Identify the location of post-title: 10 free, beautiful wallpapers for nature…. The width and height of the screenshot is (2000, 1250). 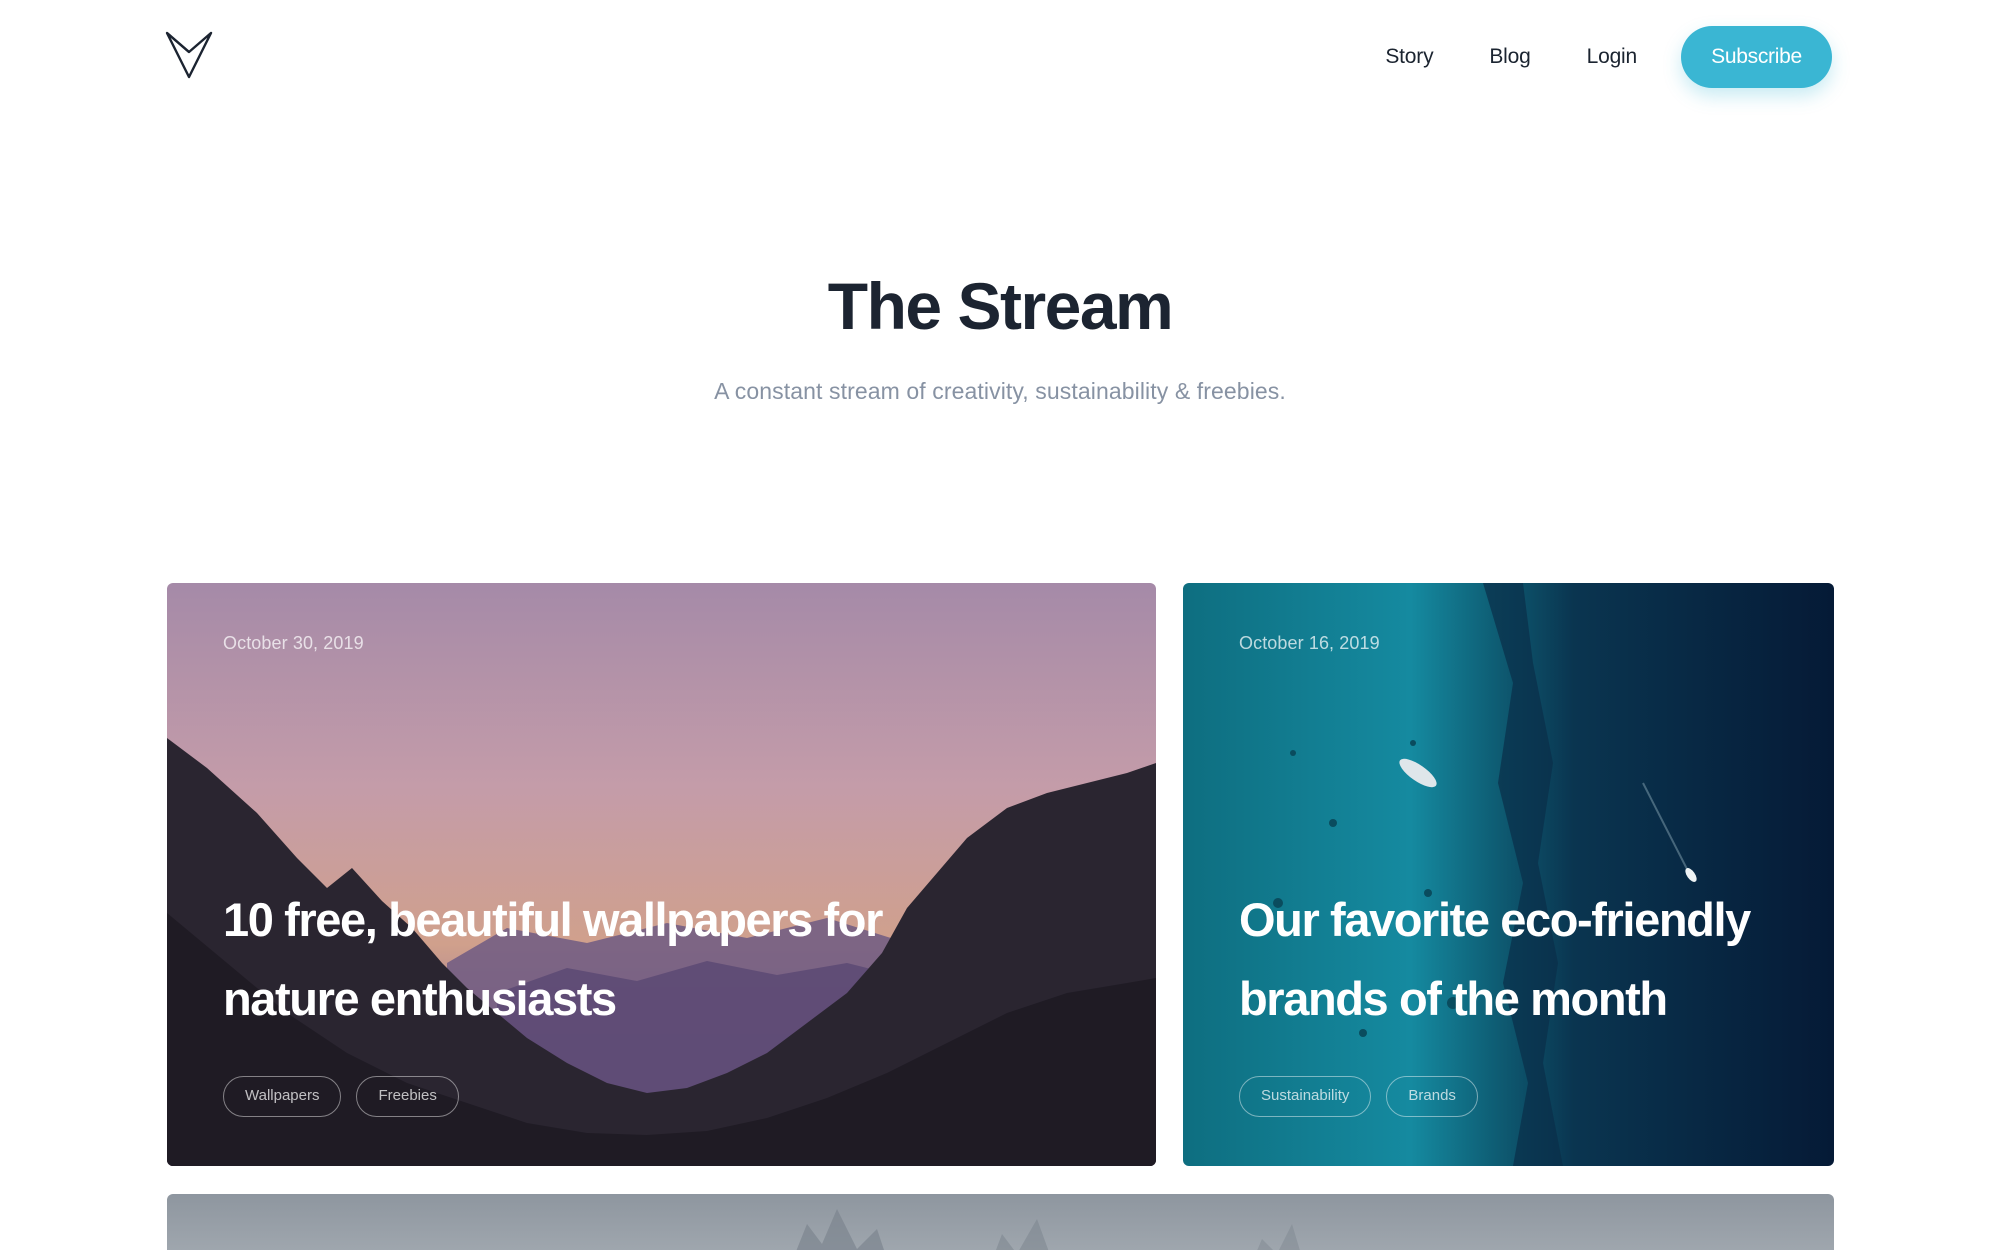
(583, 959).